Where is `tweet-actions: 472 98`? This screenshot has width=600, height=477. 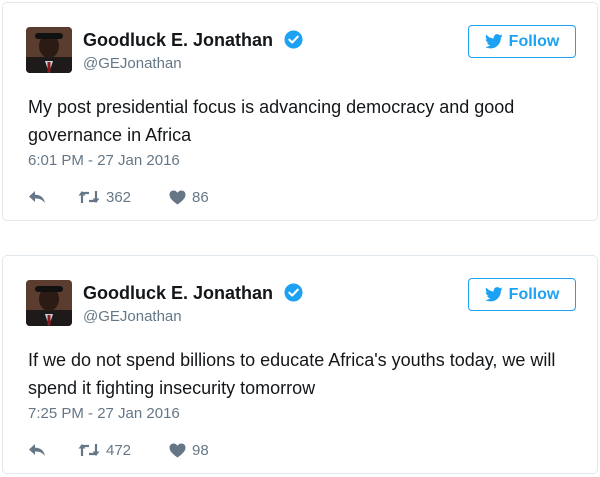 tweet-actions: 472 98 is located at coordinates (118, 450).